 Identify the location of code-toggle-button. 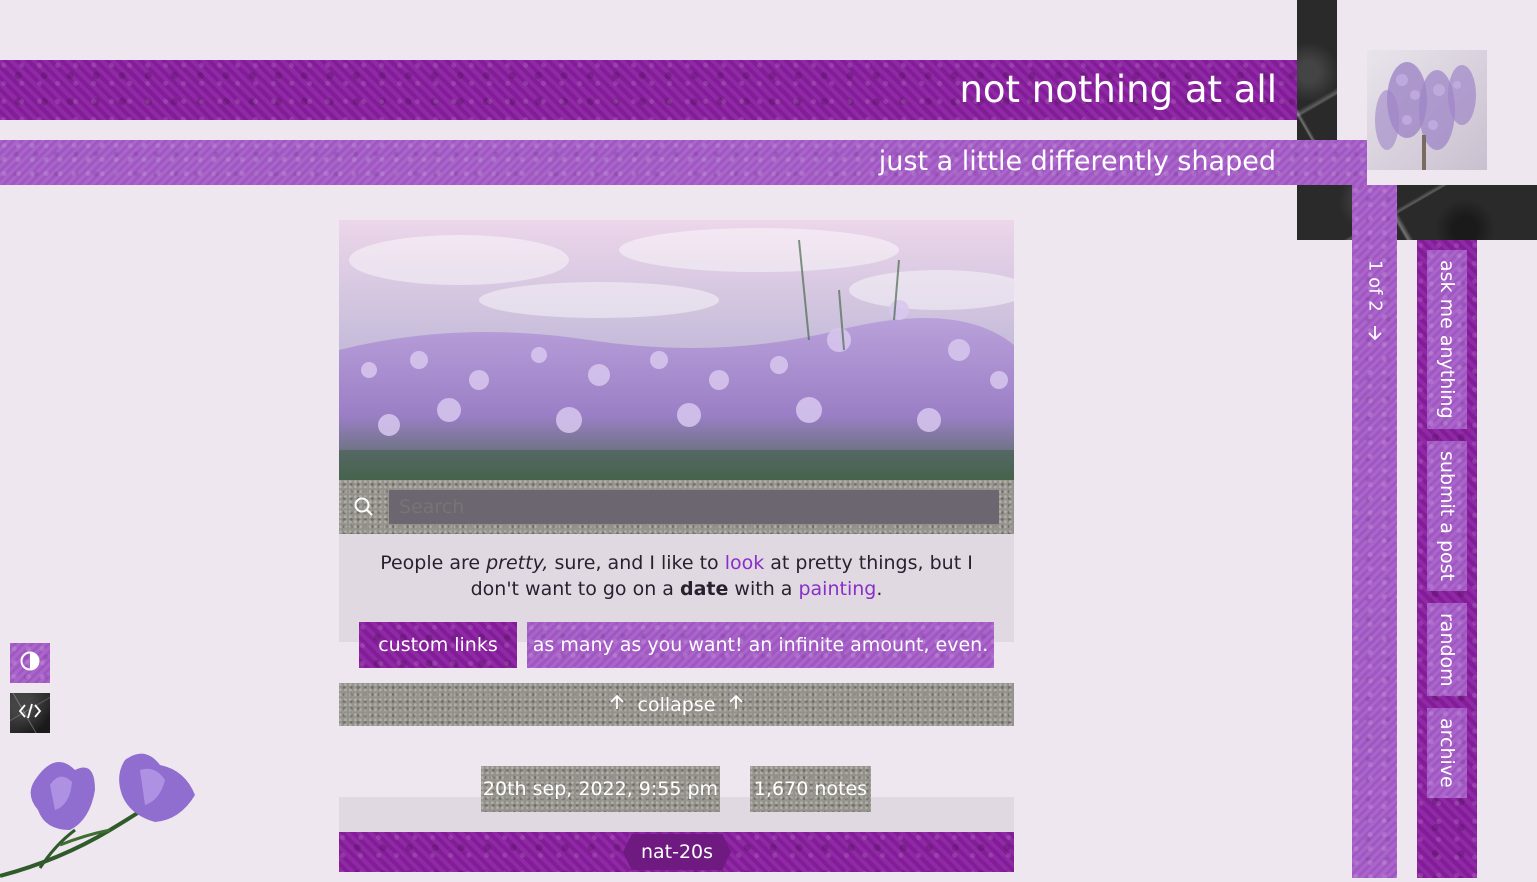
(30, 713).